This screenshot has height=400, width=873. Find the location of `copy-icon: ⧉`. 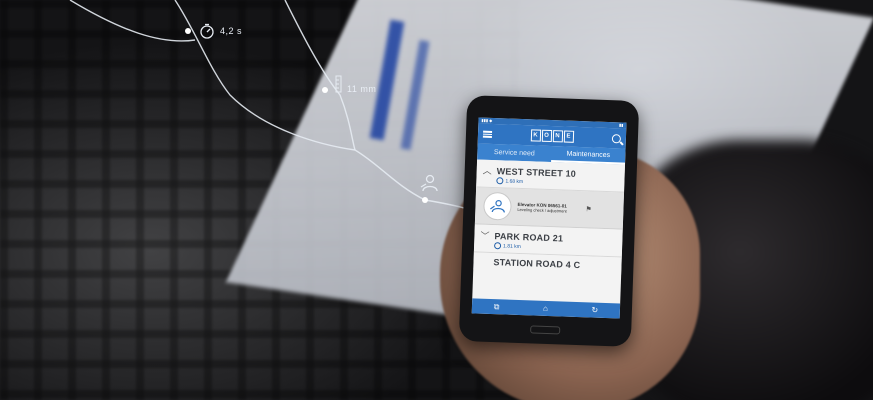

copy-icon: ⧉ is located at coordinates (497, 306).